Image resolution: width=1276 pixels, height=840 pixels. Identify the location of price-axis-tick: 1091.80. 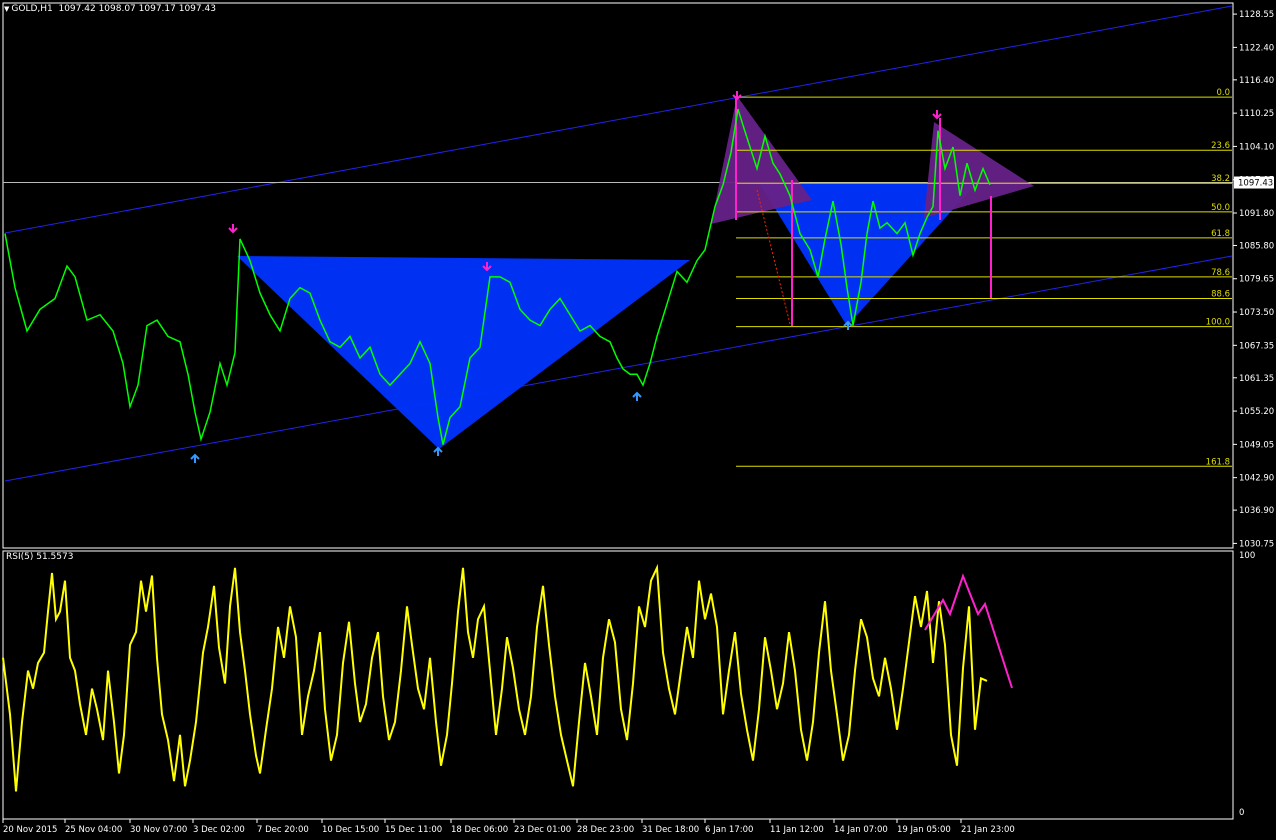
(1256, 214).